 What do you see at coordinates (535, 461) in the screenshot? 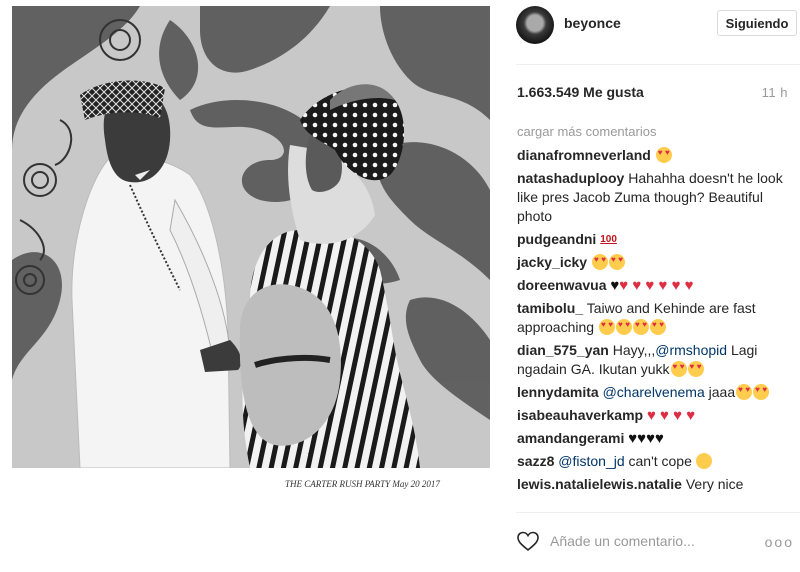
I see `comment-username: sazz8` at bounding box center [535, 461].